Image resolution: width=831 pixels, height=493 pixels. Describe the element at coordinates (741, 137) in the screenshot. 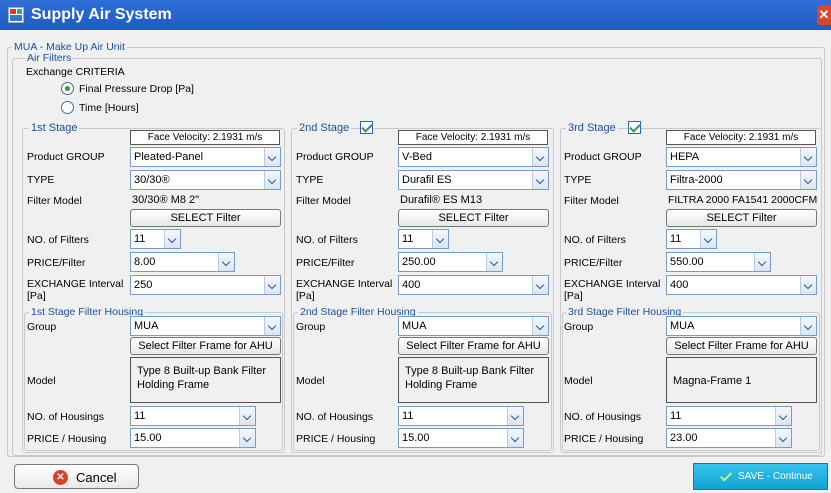

I see `stage-3-face-velocity: Face Velocity: 2.1931 m/s` at that location.